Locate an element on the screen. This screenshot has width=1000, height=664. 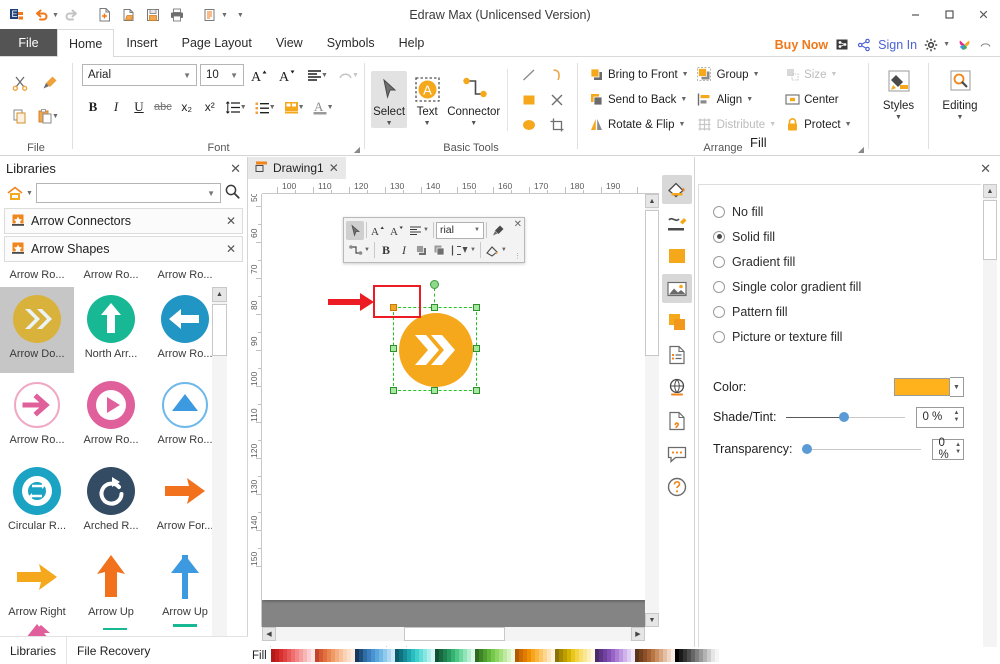
mini-font-family-select: rial ▼ is located at coordinates (459, 230).